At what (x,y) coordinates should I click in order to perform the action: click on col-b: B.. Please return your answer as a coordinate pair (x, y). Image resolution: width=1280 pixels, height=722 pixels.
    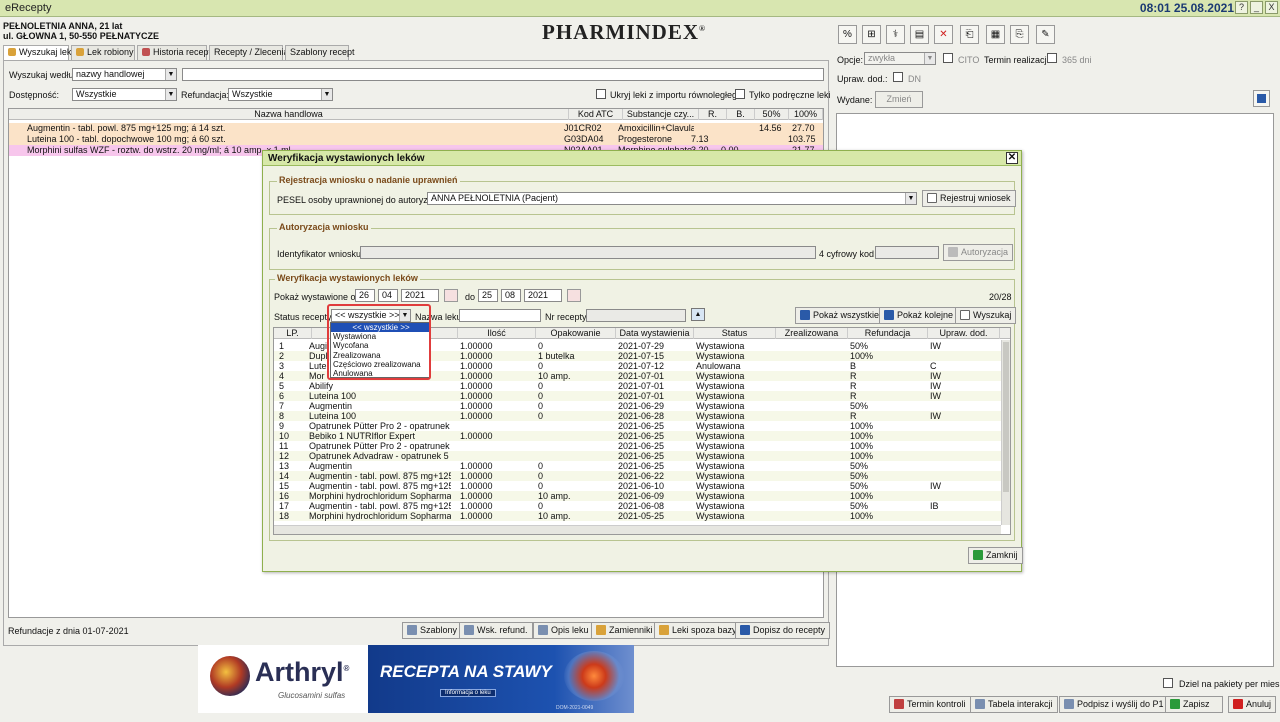
    Looking at the image, I should click on (741, 114).